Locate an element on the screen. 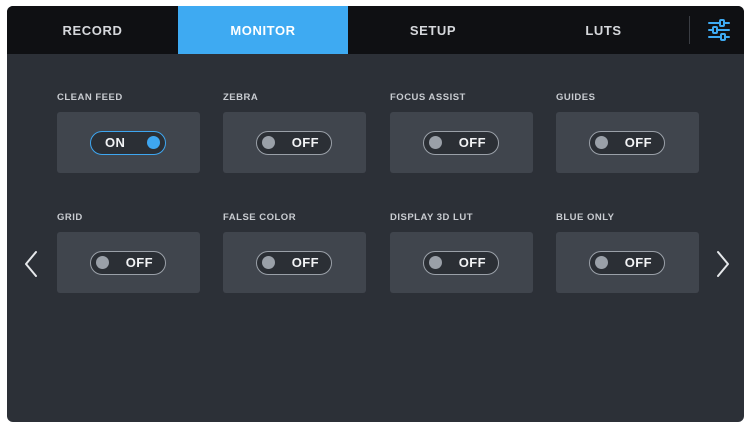 The width and height of the screenshot is (751, 426). settings-button is located at coordinates (719, 30).